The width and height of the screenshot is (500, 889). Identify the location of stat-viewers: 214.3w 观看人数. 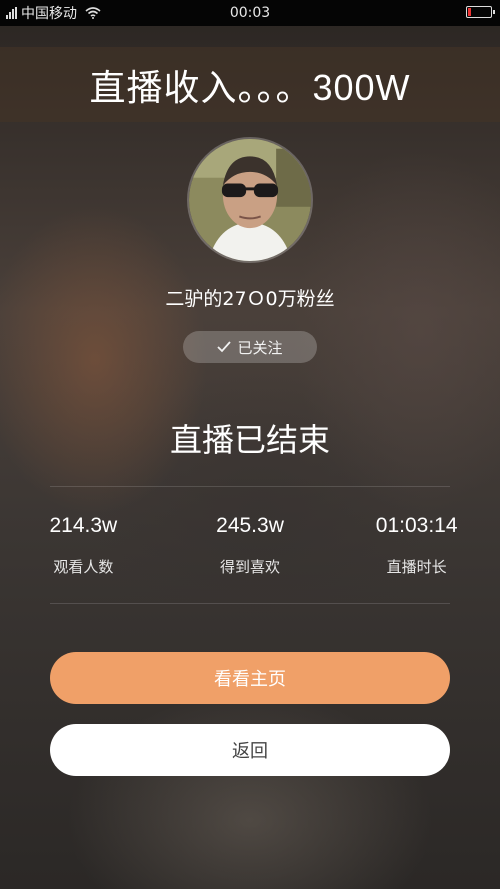
(83, 545).